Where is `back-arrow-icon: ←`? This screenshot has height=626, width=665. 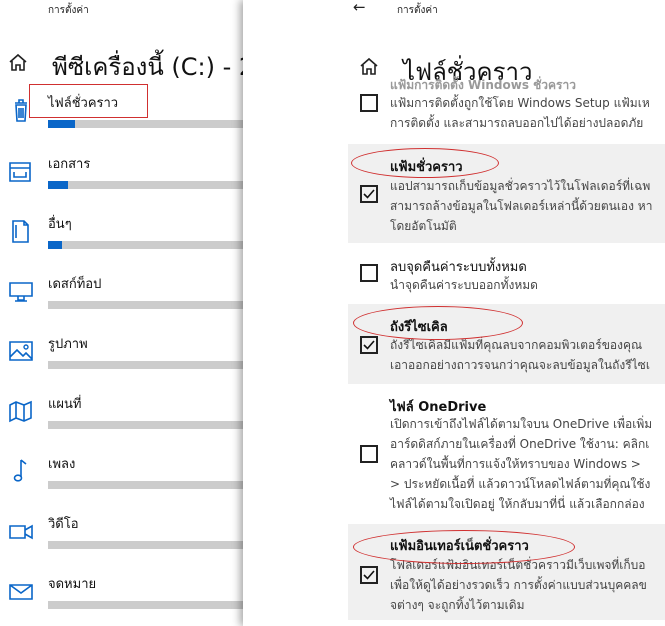
back-arrow-icon: ← is located at coordinates (359, 8).